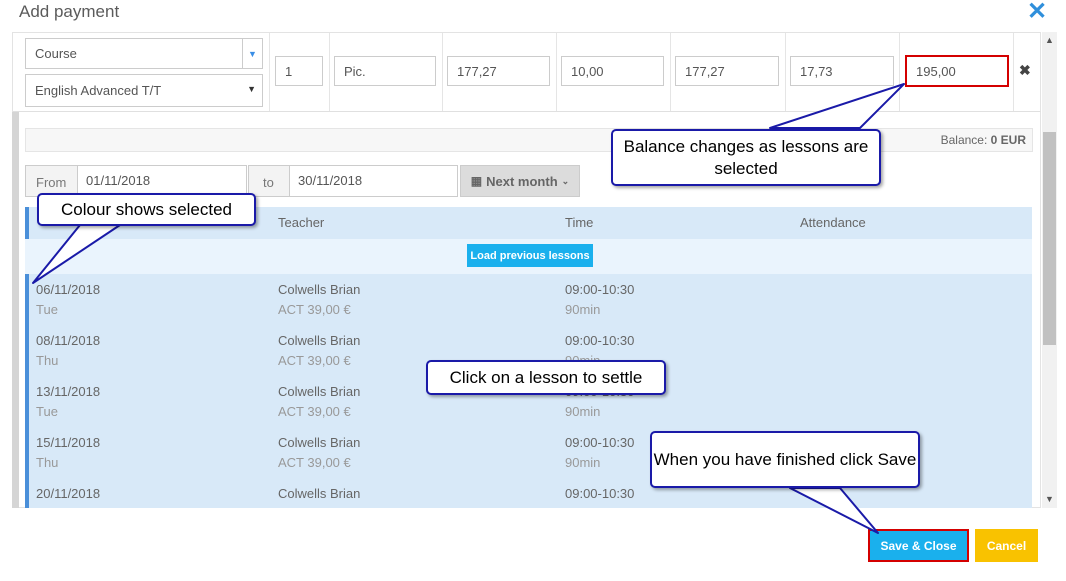 This screenshot has width=1066, height=581. I want to click on balance-callout: Balance changes as lessons are selected, so click(746, 157).